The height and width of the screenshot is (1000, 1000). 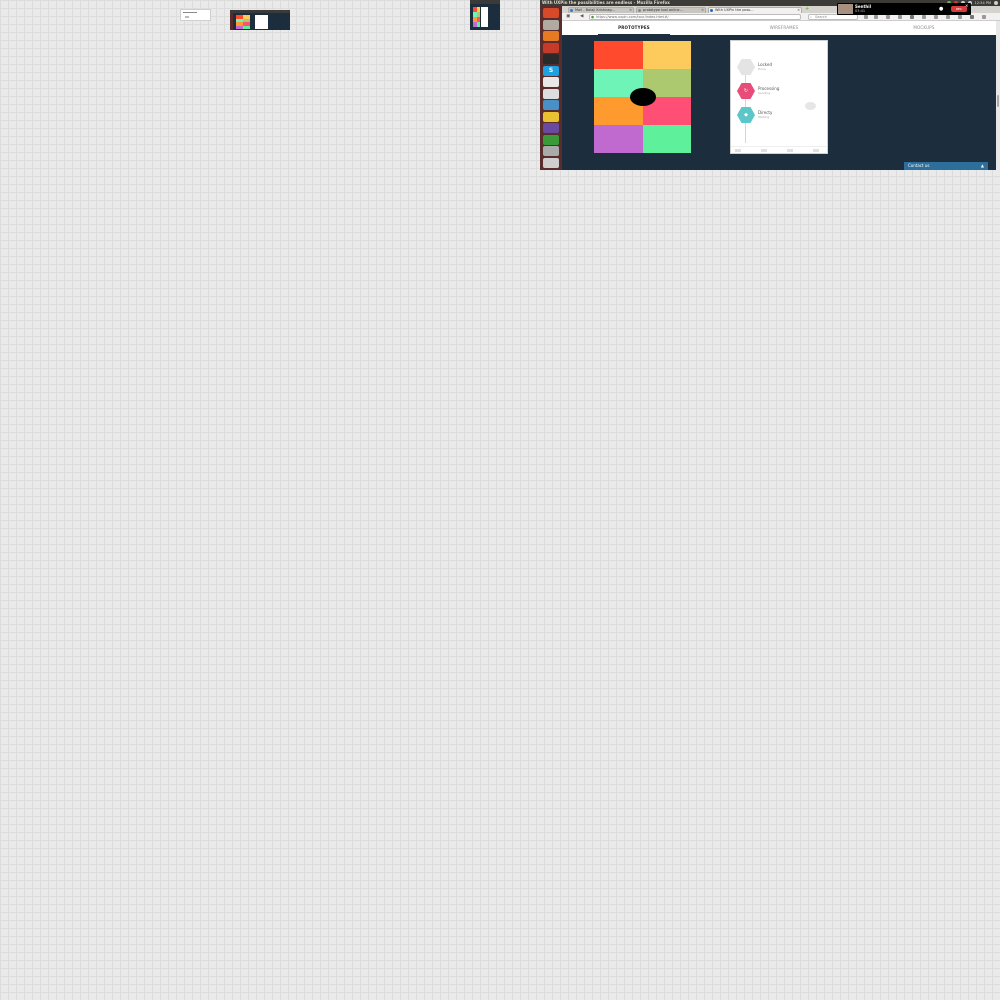 I want to click on firefox-icon, so click(x=551, y=36).